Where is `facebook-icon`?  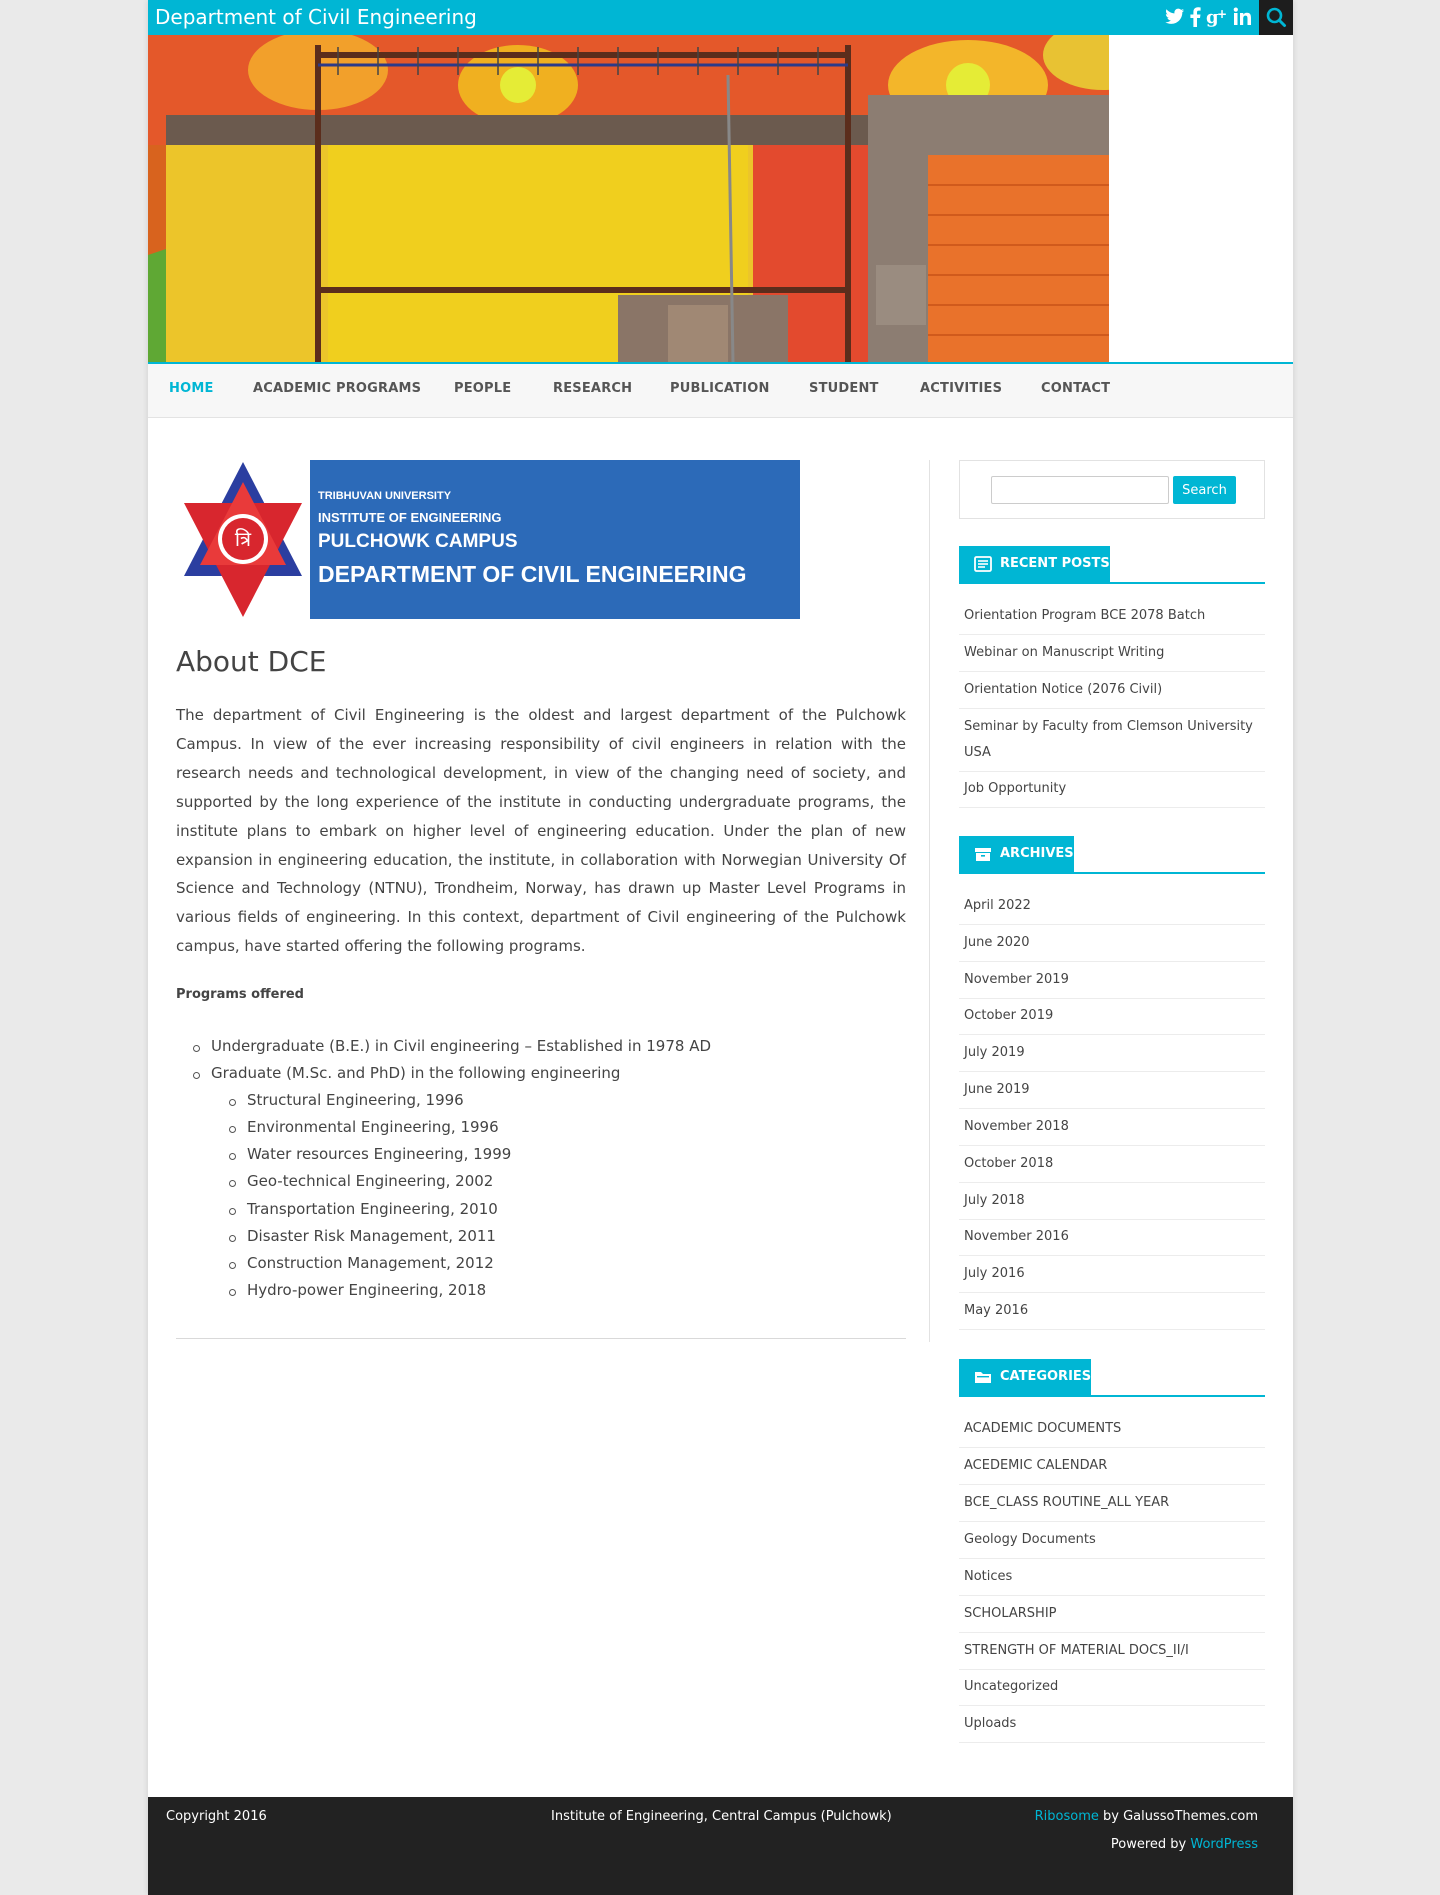
facebook-icon is located at coordinates (1195, 17).